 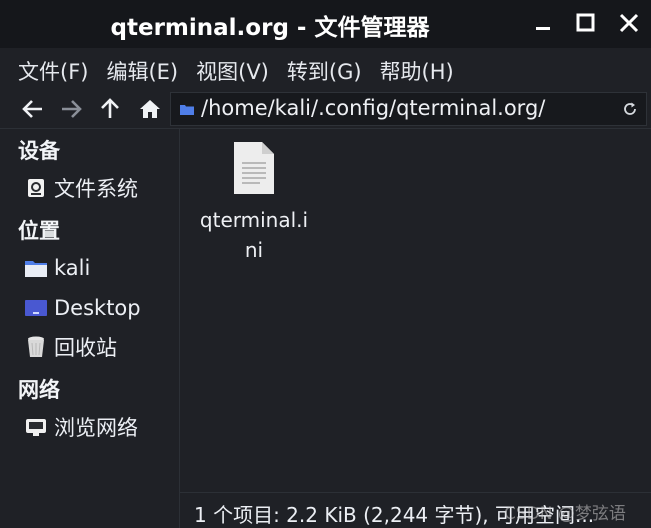 I want to click on window-title: qterminal.org - 文件管理器, so click(x=270, y=28).